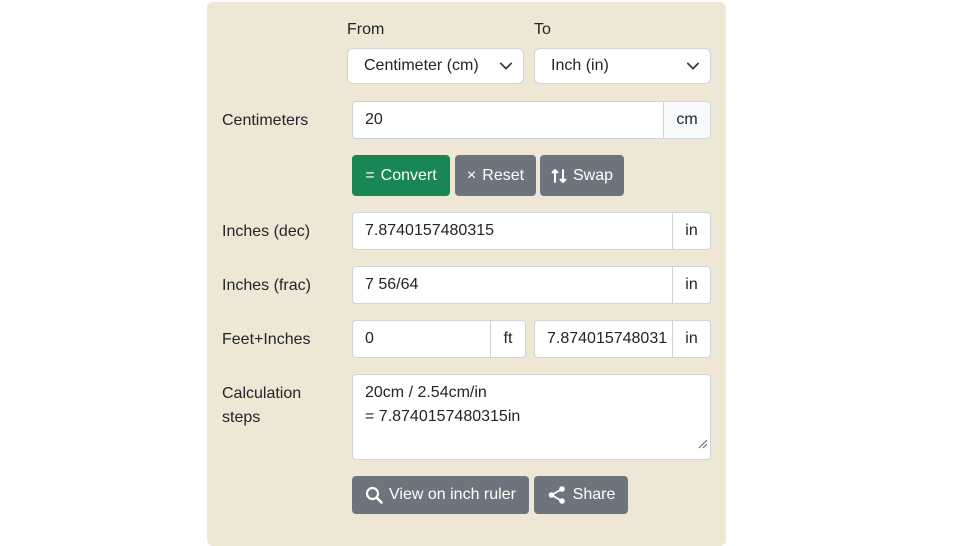 The height and width of the screenshot is (546, 969). Describe the element at coordinates (593, 175) in the screenshot. I see `swap-button-label: Swap` at that location.